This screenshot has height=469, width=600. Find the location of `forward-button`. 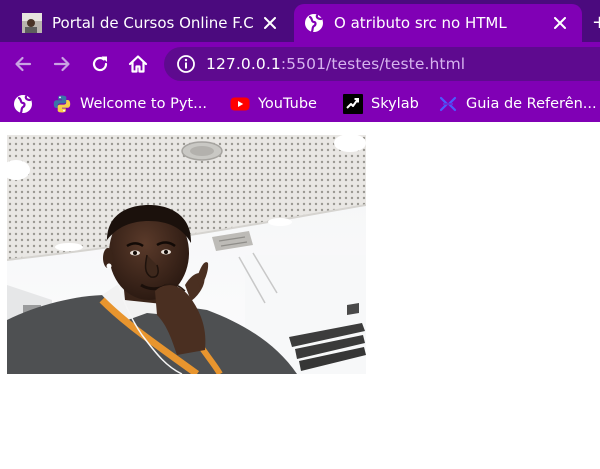

forward-button is located at coordinates (62, 64).